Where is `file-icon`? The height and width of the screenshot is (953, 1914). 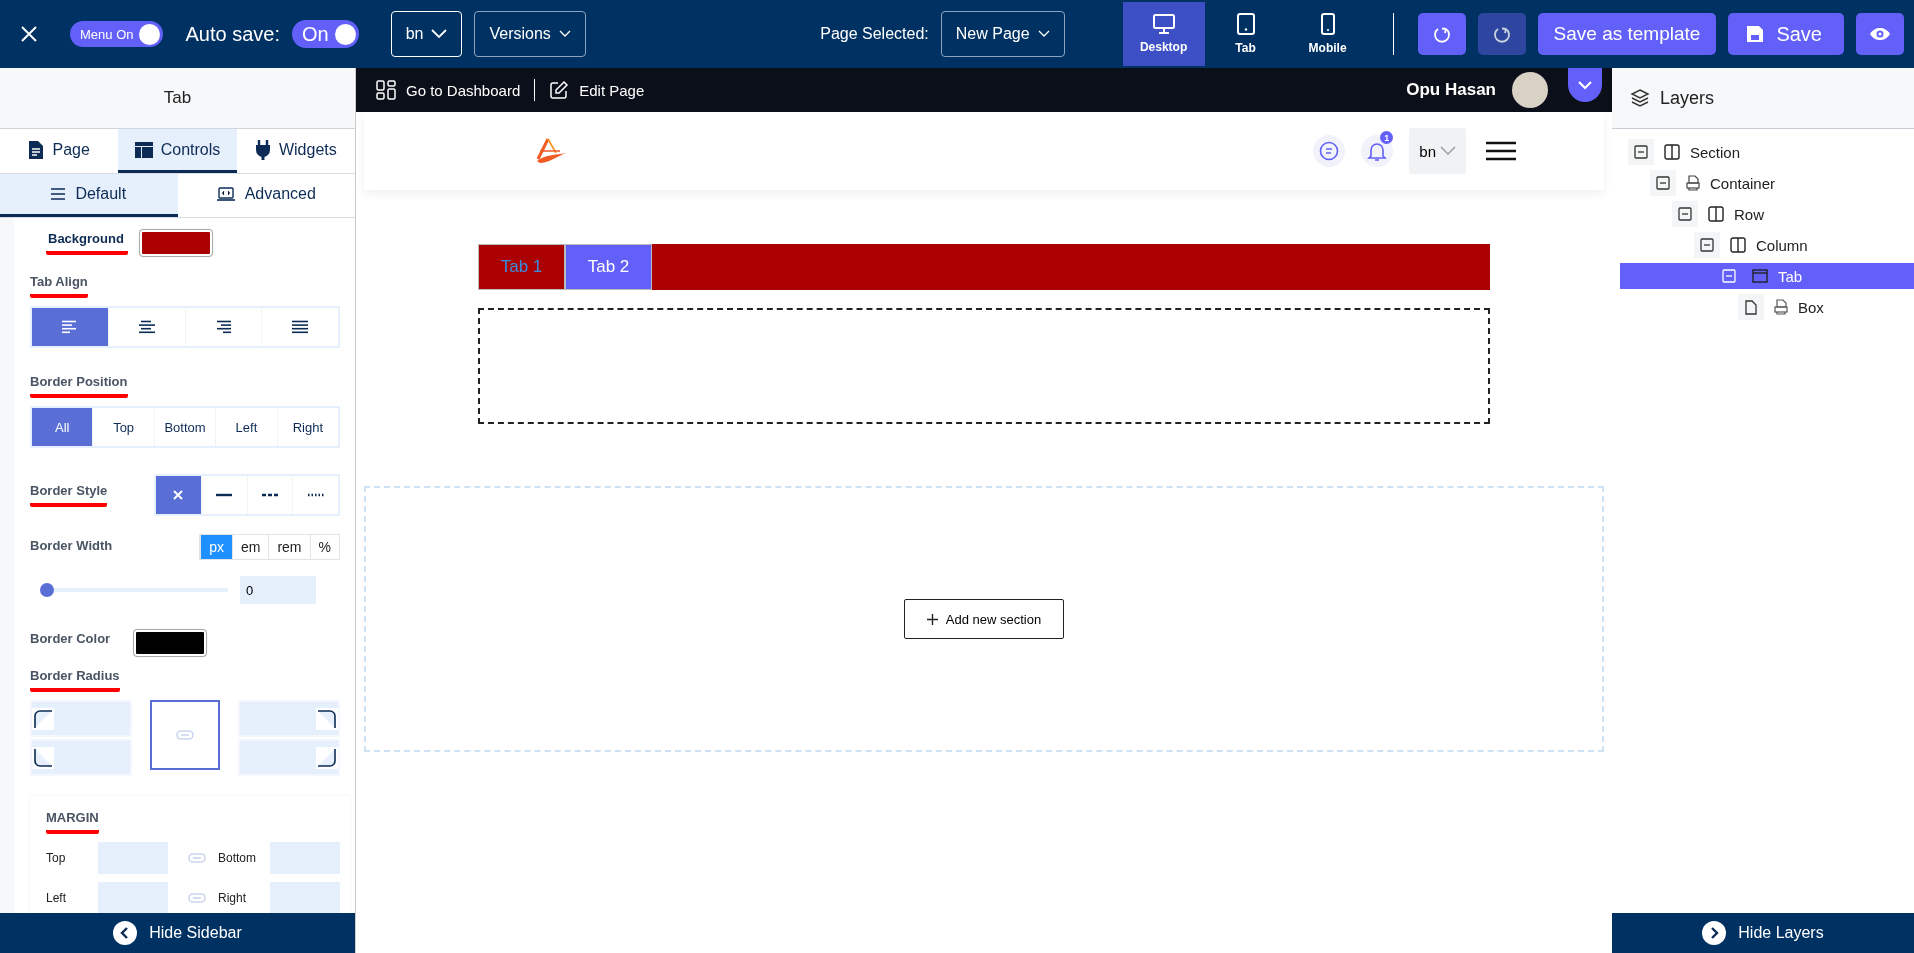
file-icon is located at coordinates (1751, 307).